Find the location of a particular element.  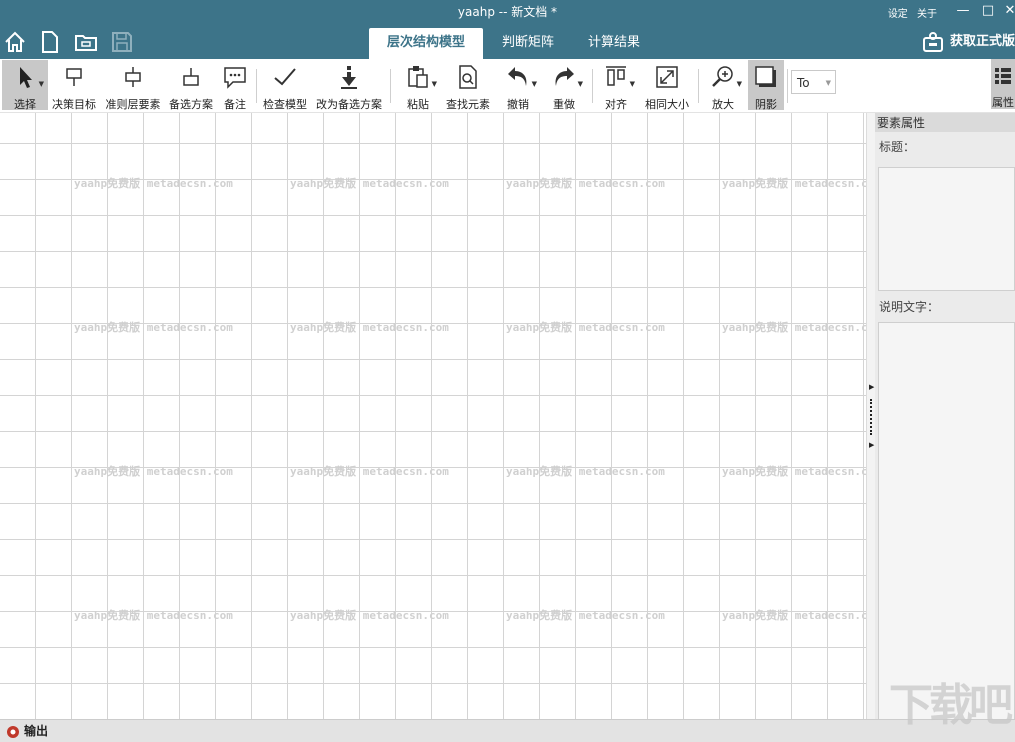

tab-bar: 层次结构模型 判断矩阵 计算结果 获取正式版 is located at coordinates (507, 41).